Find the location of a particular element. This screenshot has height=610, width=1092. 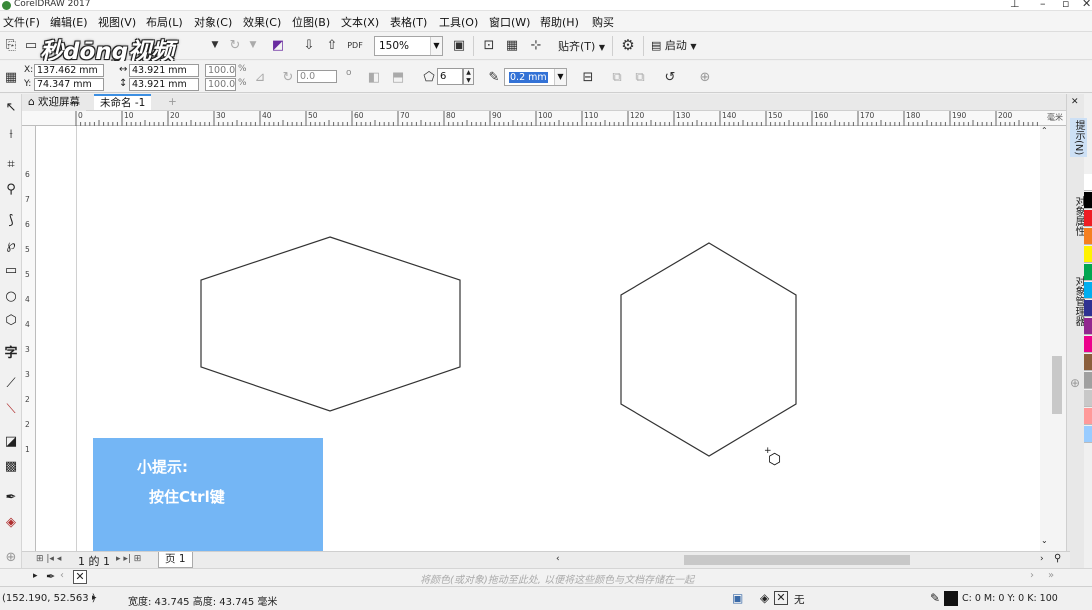

ellipse-tool-icon: ○ is located at coordinates (11, 297).